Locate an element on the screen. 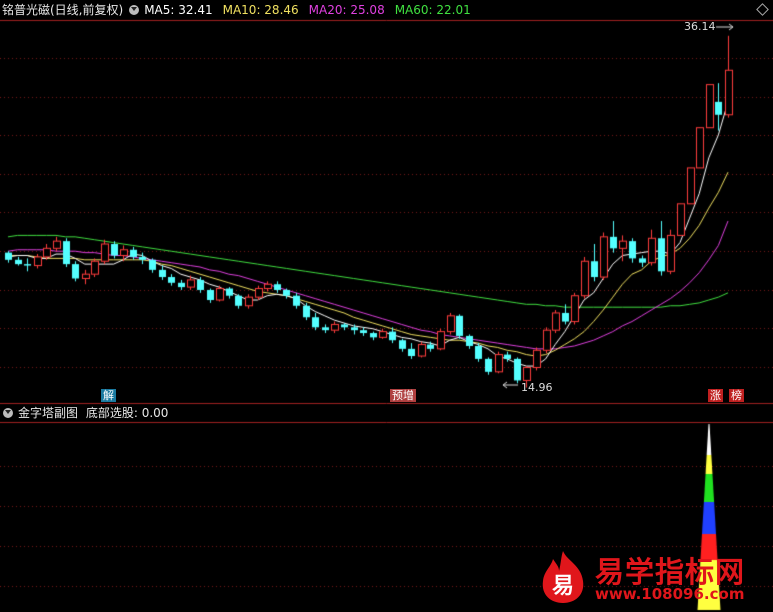 The height and width of the screenshot is (612, 773). watermark-url: www.108096.com is located at coordinates (670, 594).